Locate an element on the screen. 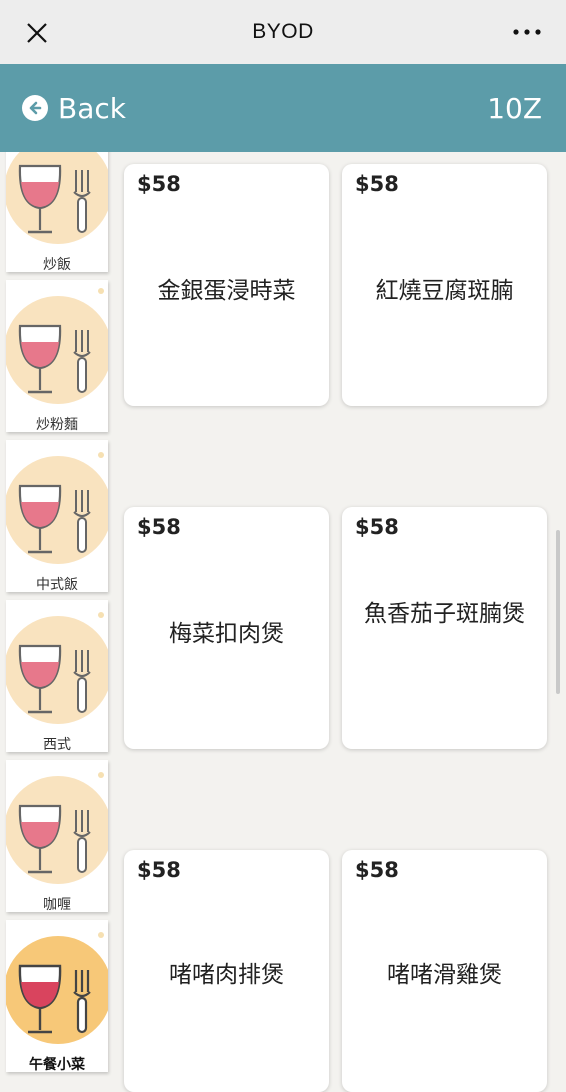 The height and width of the screenshot is (1092, 566). arrow-left-circle-icon is located at coordinates (35, 108).